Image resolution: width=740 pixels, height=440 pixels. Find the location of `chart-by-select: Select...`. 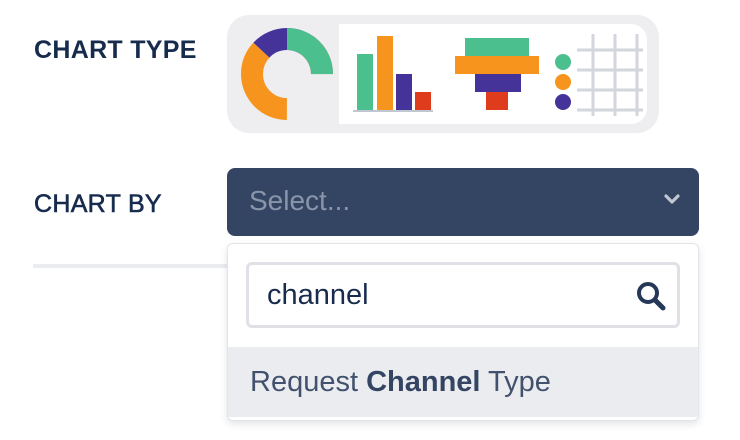

chart-by-select: Select... is located at coordinates (463, 202).